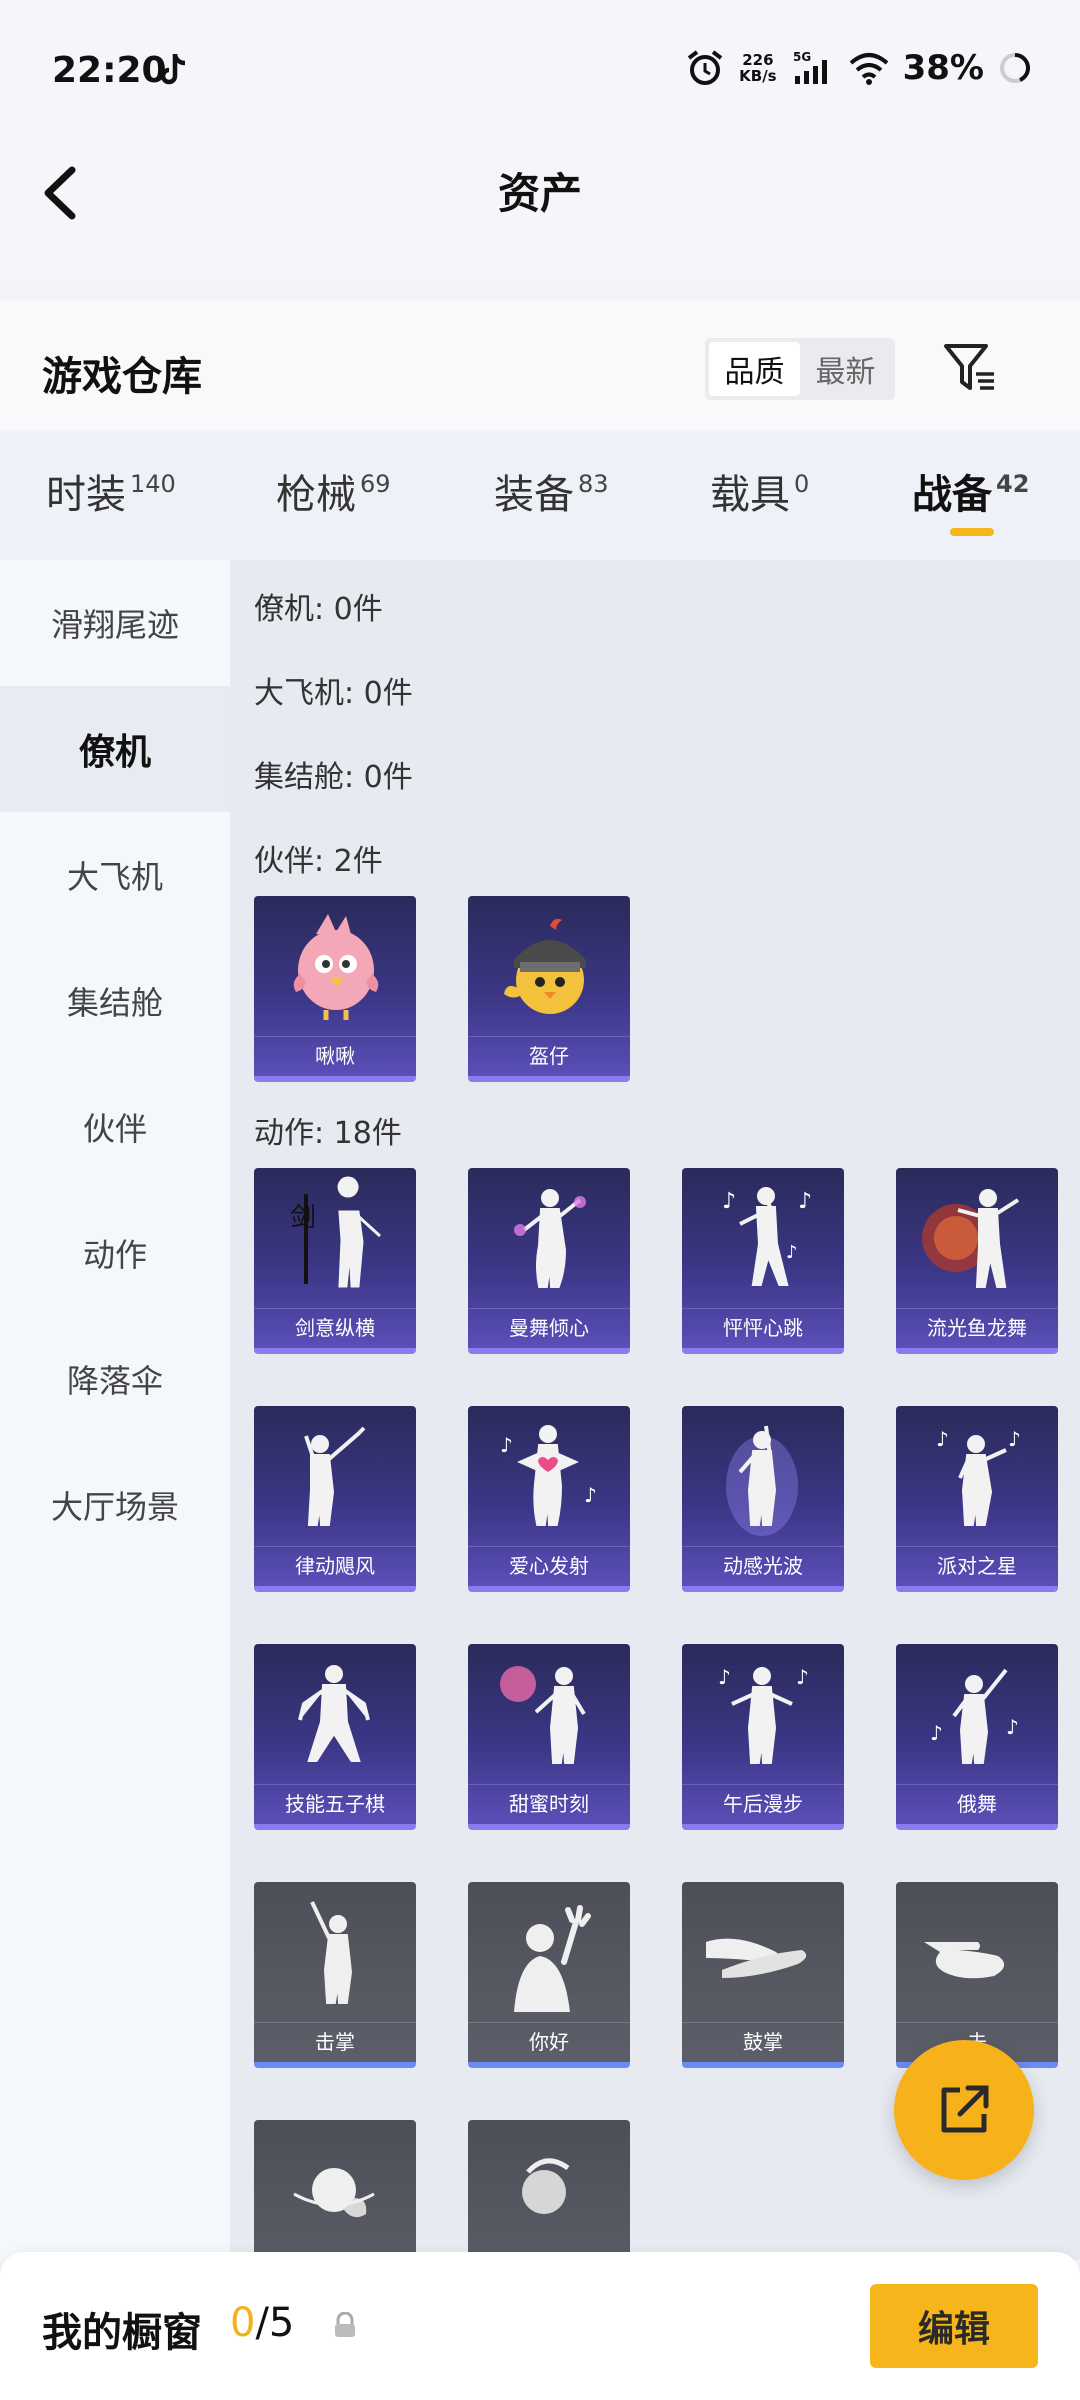  What do you see at coordinates (335, 1326) in the screenshot?
I see `emote-label: 剑意纵横` at bounding box center [335, 1326].